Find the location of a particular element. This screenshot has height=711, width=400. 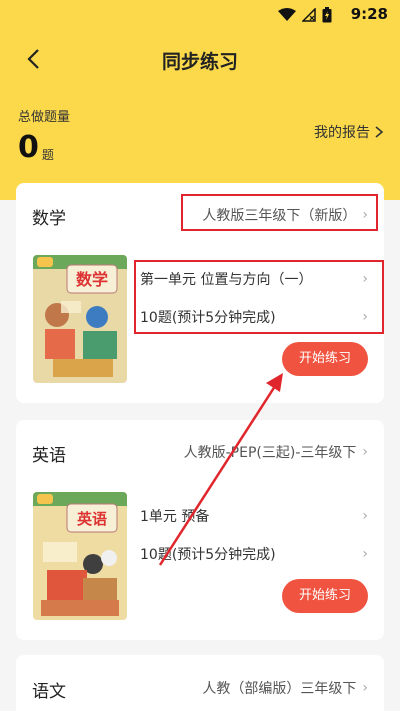

battery-charging-icon is located at coordinates (327, 15).